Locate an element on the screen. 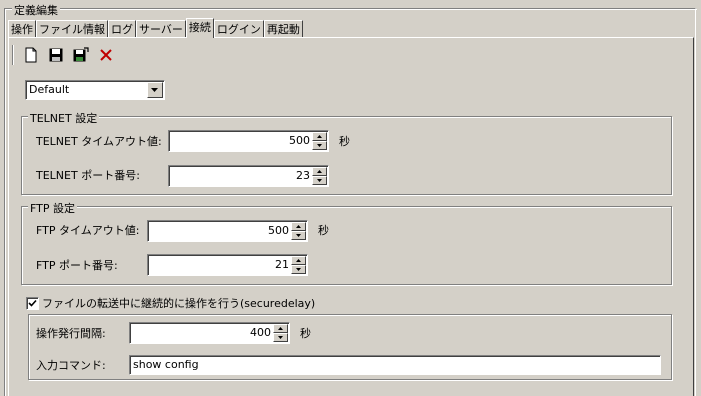  ftp-port-increment is located at coordinates (298, 260).